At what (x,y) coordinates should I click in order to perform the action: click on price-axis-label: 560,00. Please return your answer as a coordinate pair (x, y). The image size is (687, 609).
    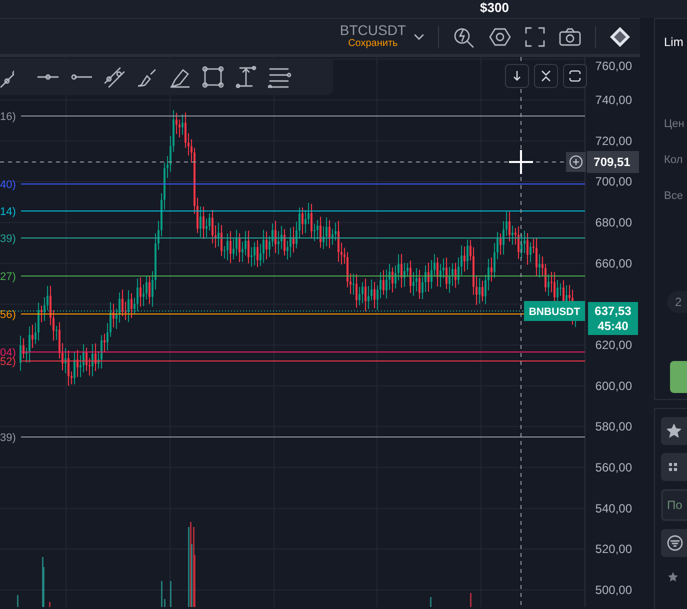
    Looking at the image, I should click on (613, 467).